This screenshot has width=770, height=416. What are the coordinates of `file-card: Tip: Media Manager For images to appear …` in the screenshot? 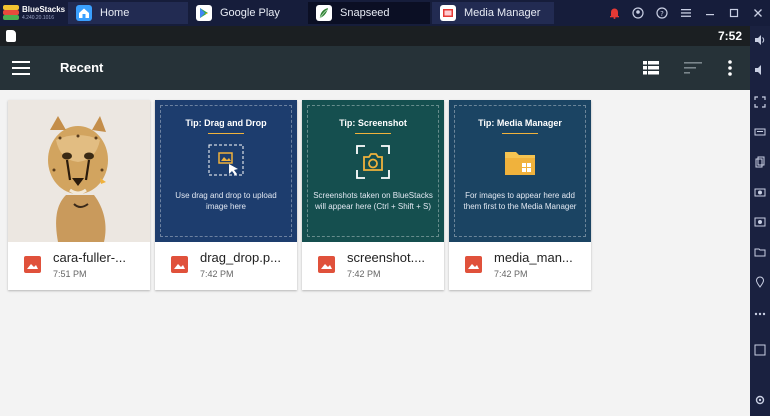 It's located at (520, 195).